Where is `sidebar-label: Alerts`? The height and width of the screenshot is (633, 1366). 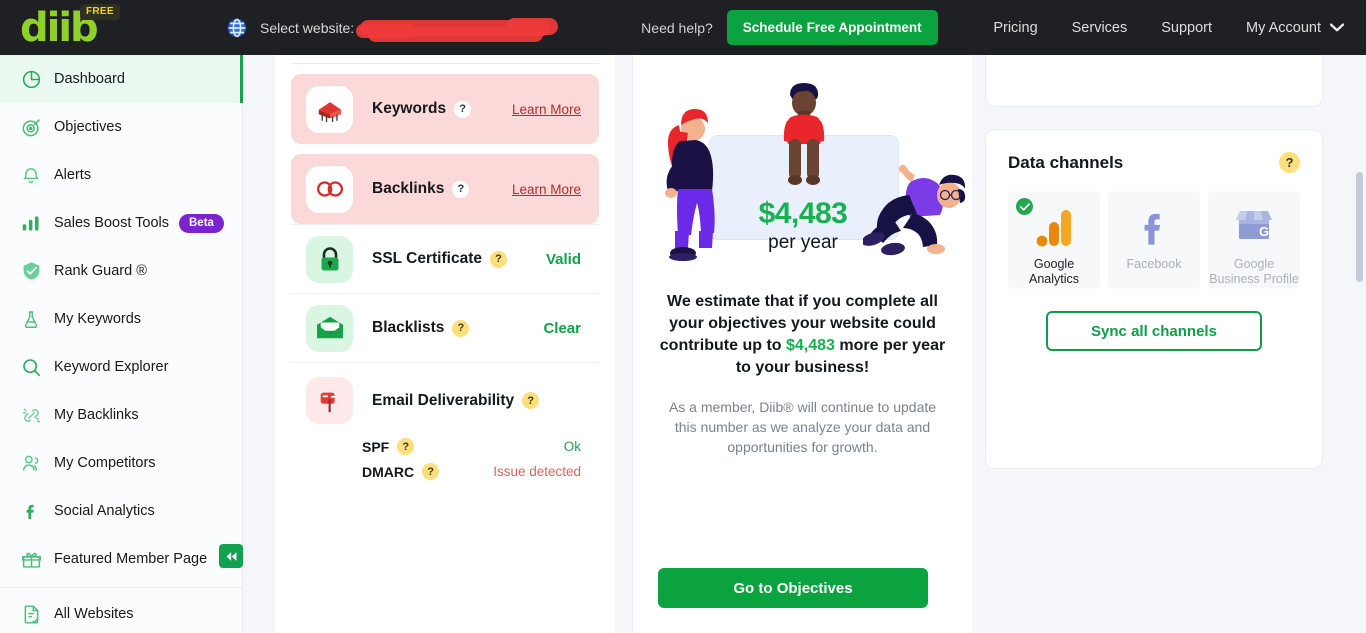
sidebar-label: Alerts is located at coordinates (73, 175).